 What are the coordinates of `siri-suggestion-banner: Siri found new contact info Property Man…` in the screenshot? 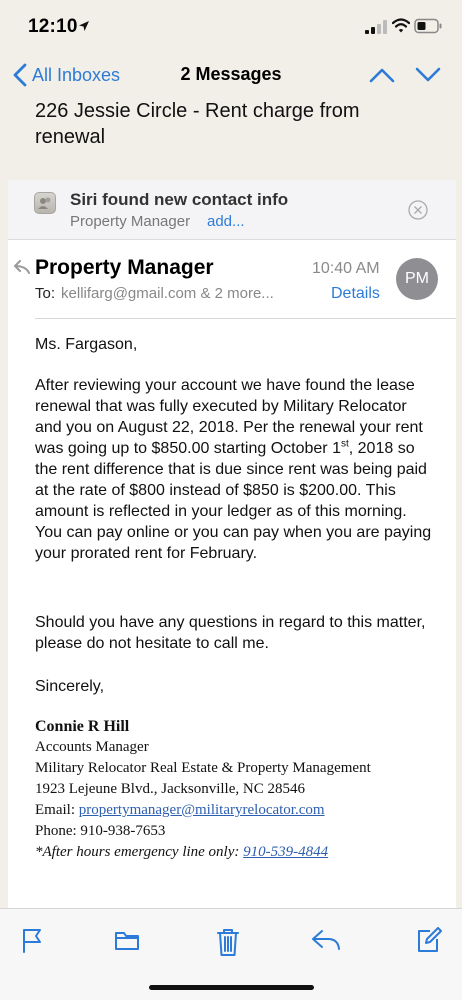 It's located at (232, 210).